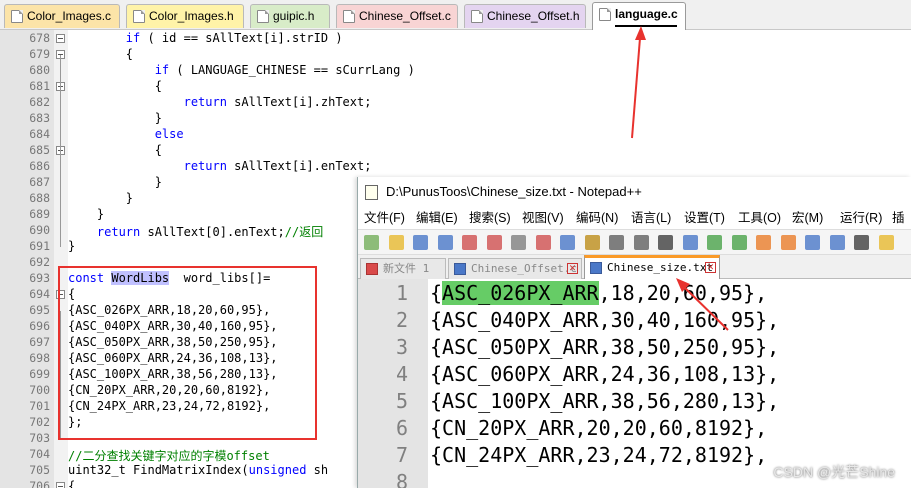  What do you see at coordinates (636, 88) in the screenshot?
I see `arrow-to-tab` at bounding box center [636, 88].